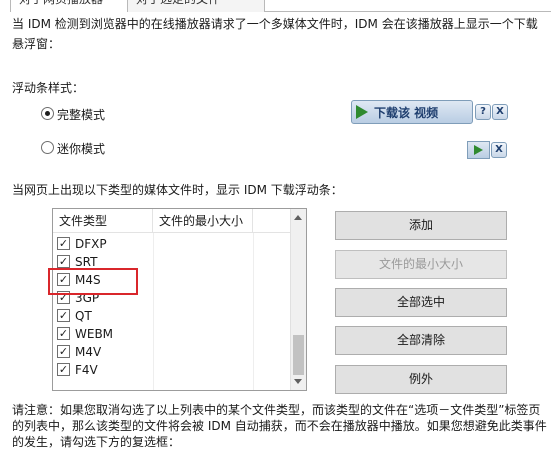 This screenshot has width=551, height=450. What do you see at coordinates (91, 244) in the screenshot?
I see `file-type-label: DFXP` at bounding box center [91, 244].